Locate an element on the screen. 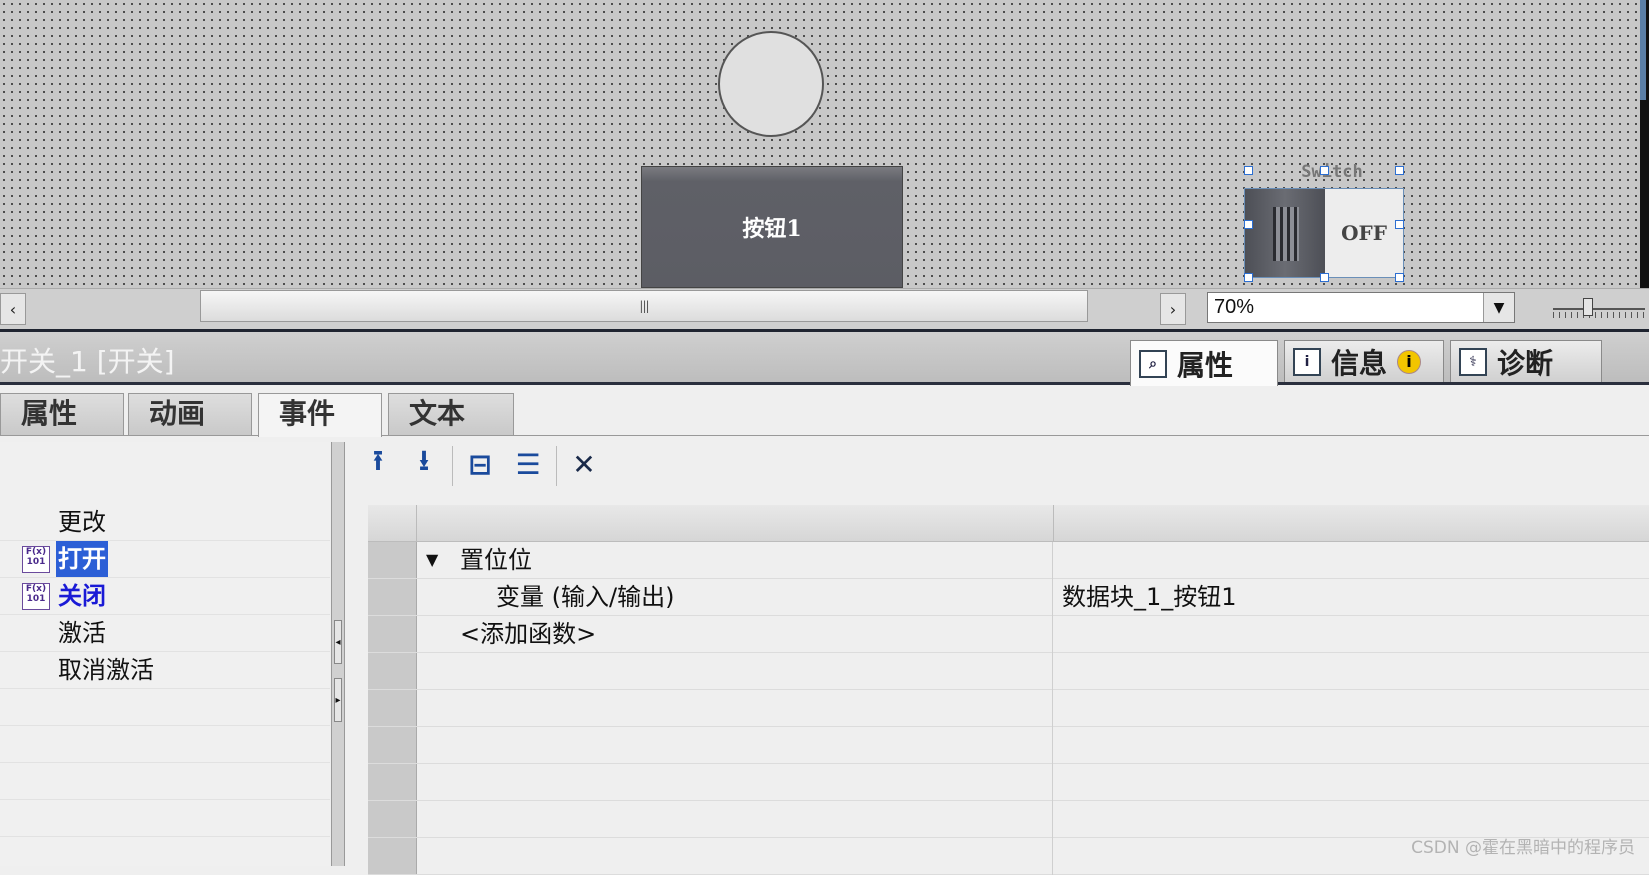  add-function-row: <添加函数> is located at coordinates (1008, 634).